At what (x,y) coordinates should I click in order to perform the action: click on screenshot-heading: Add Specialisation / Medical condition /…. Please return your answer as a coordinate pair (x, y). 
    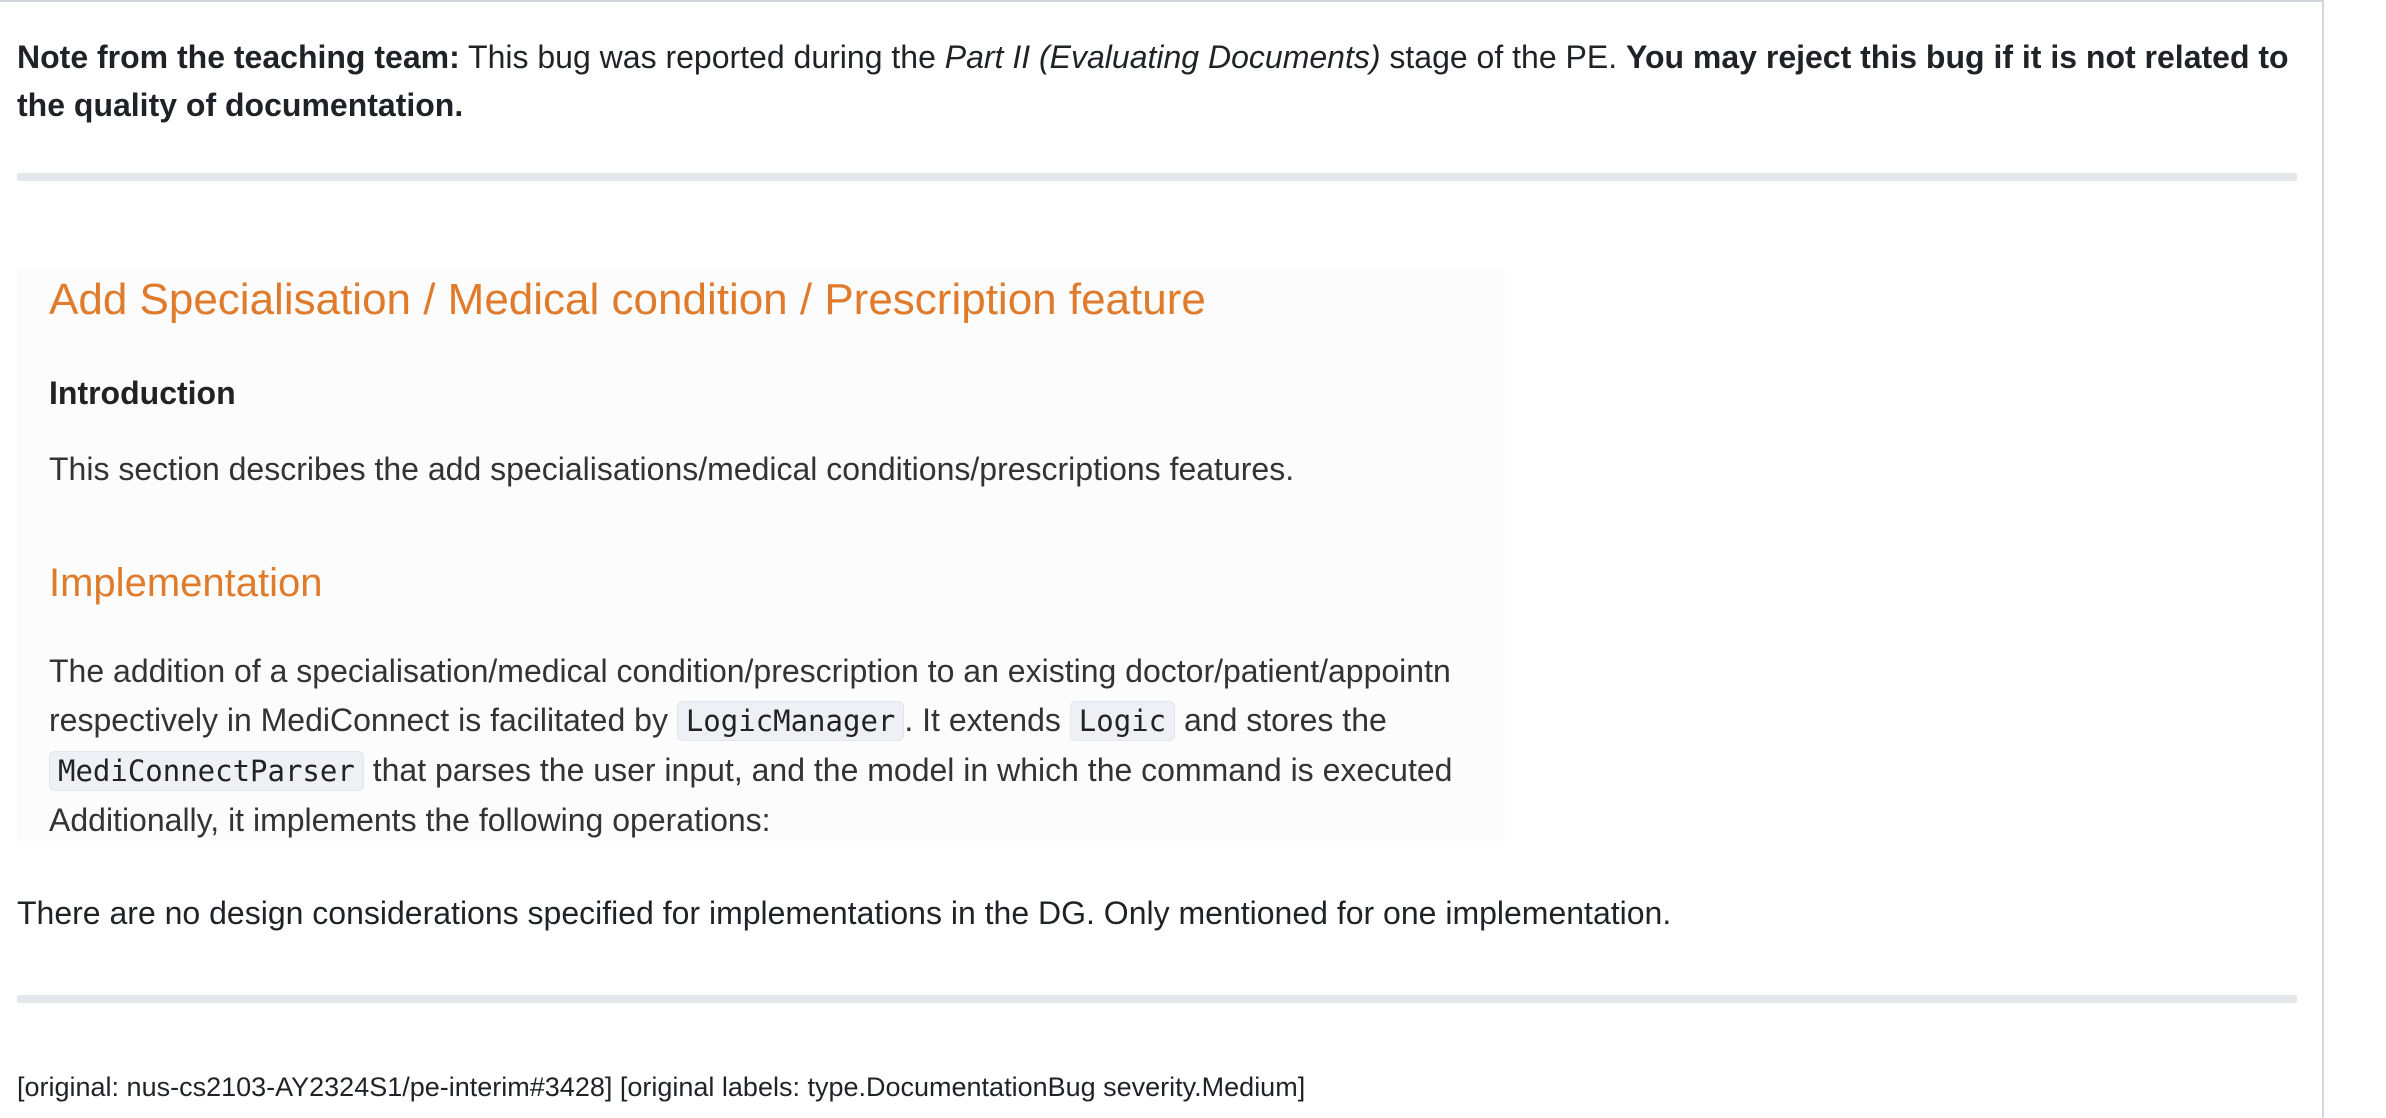
    Looking at the image, I should click on (627, 299).